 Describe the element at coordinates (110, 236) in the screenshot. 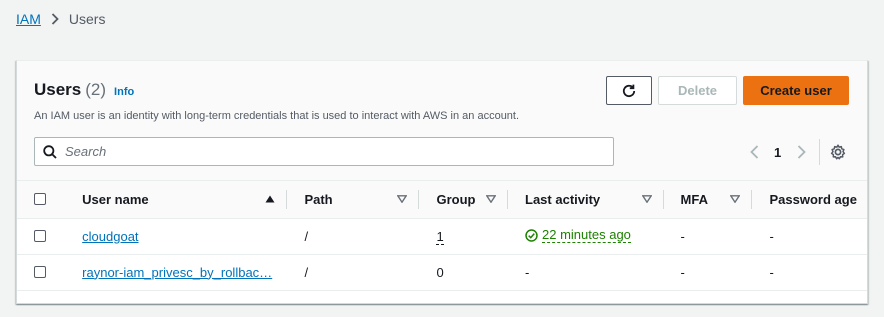

I see `user-name-link: cloudgoat` at that location.